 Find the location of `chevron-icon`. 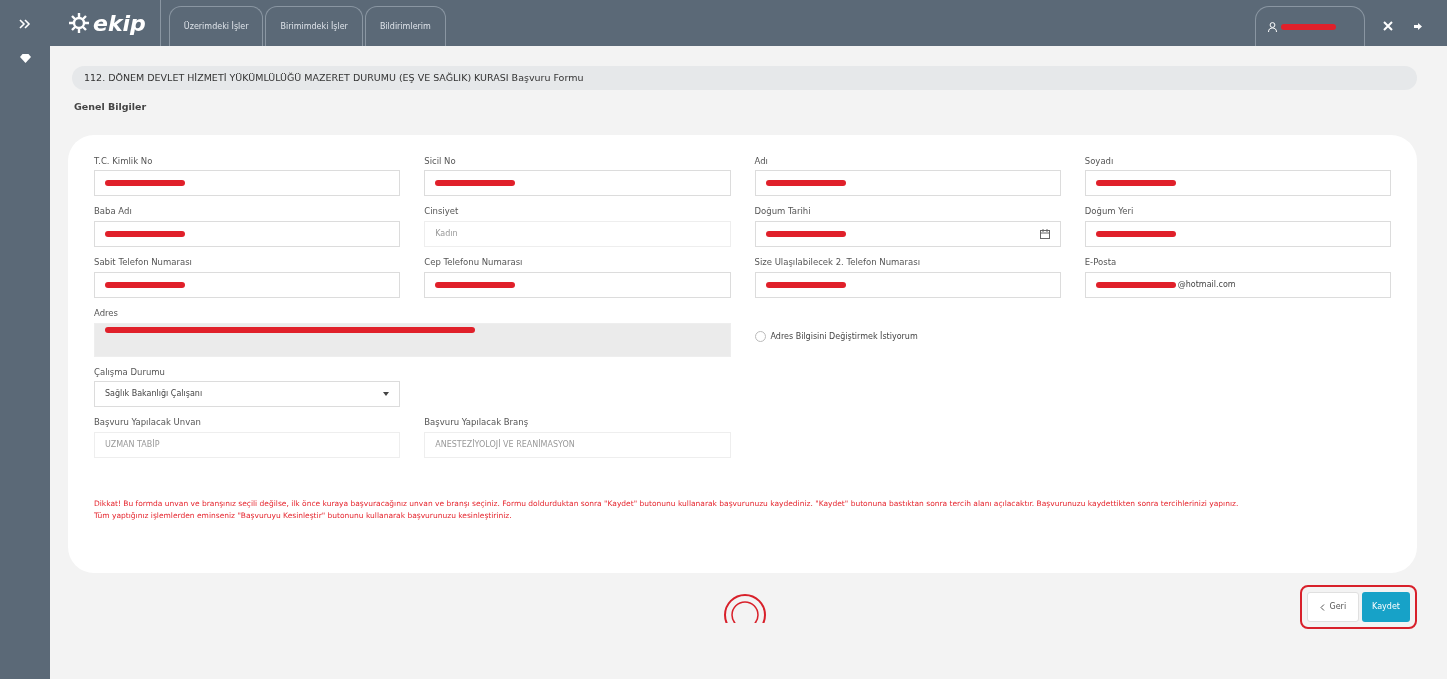

chevron-icon is located at coordinates (1323, 607).